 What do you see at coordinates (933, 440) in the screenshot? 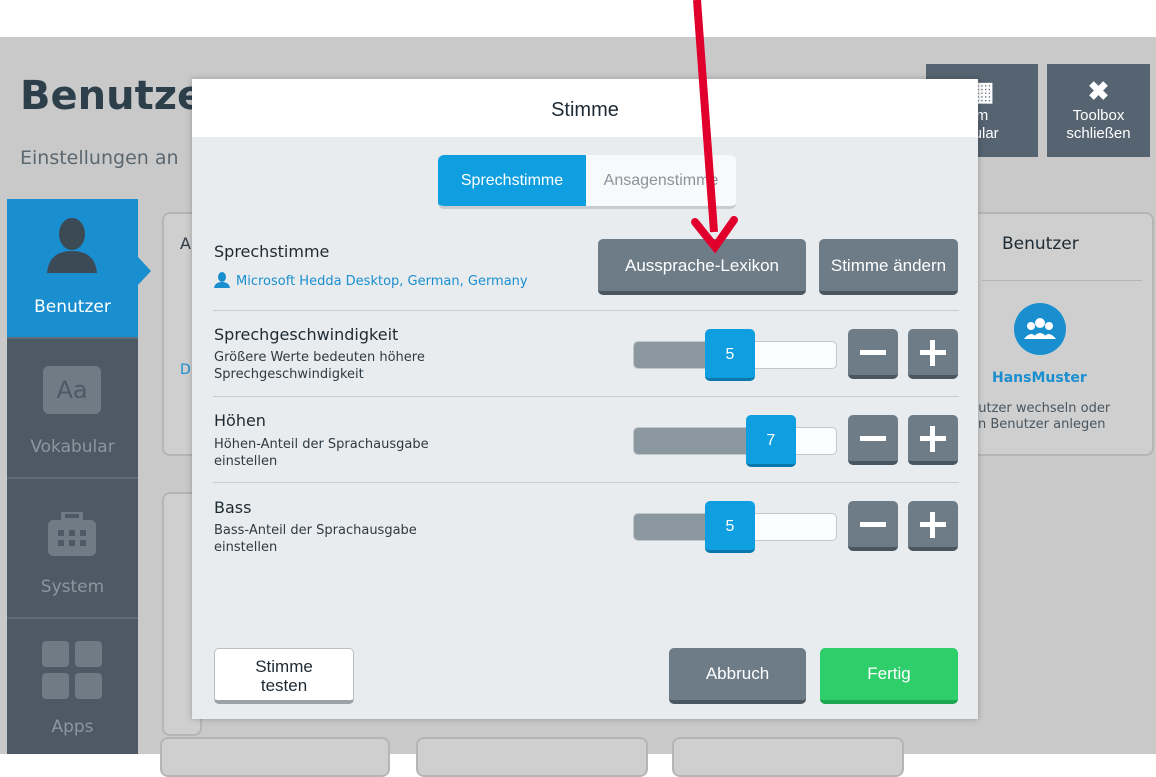
I see `treble-increase-button` at bounding box center [933, 440].